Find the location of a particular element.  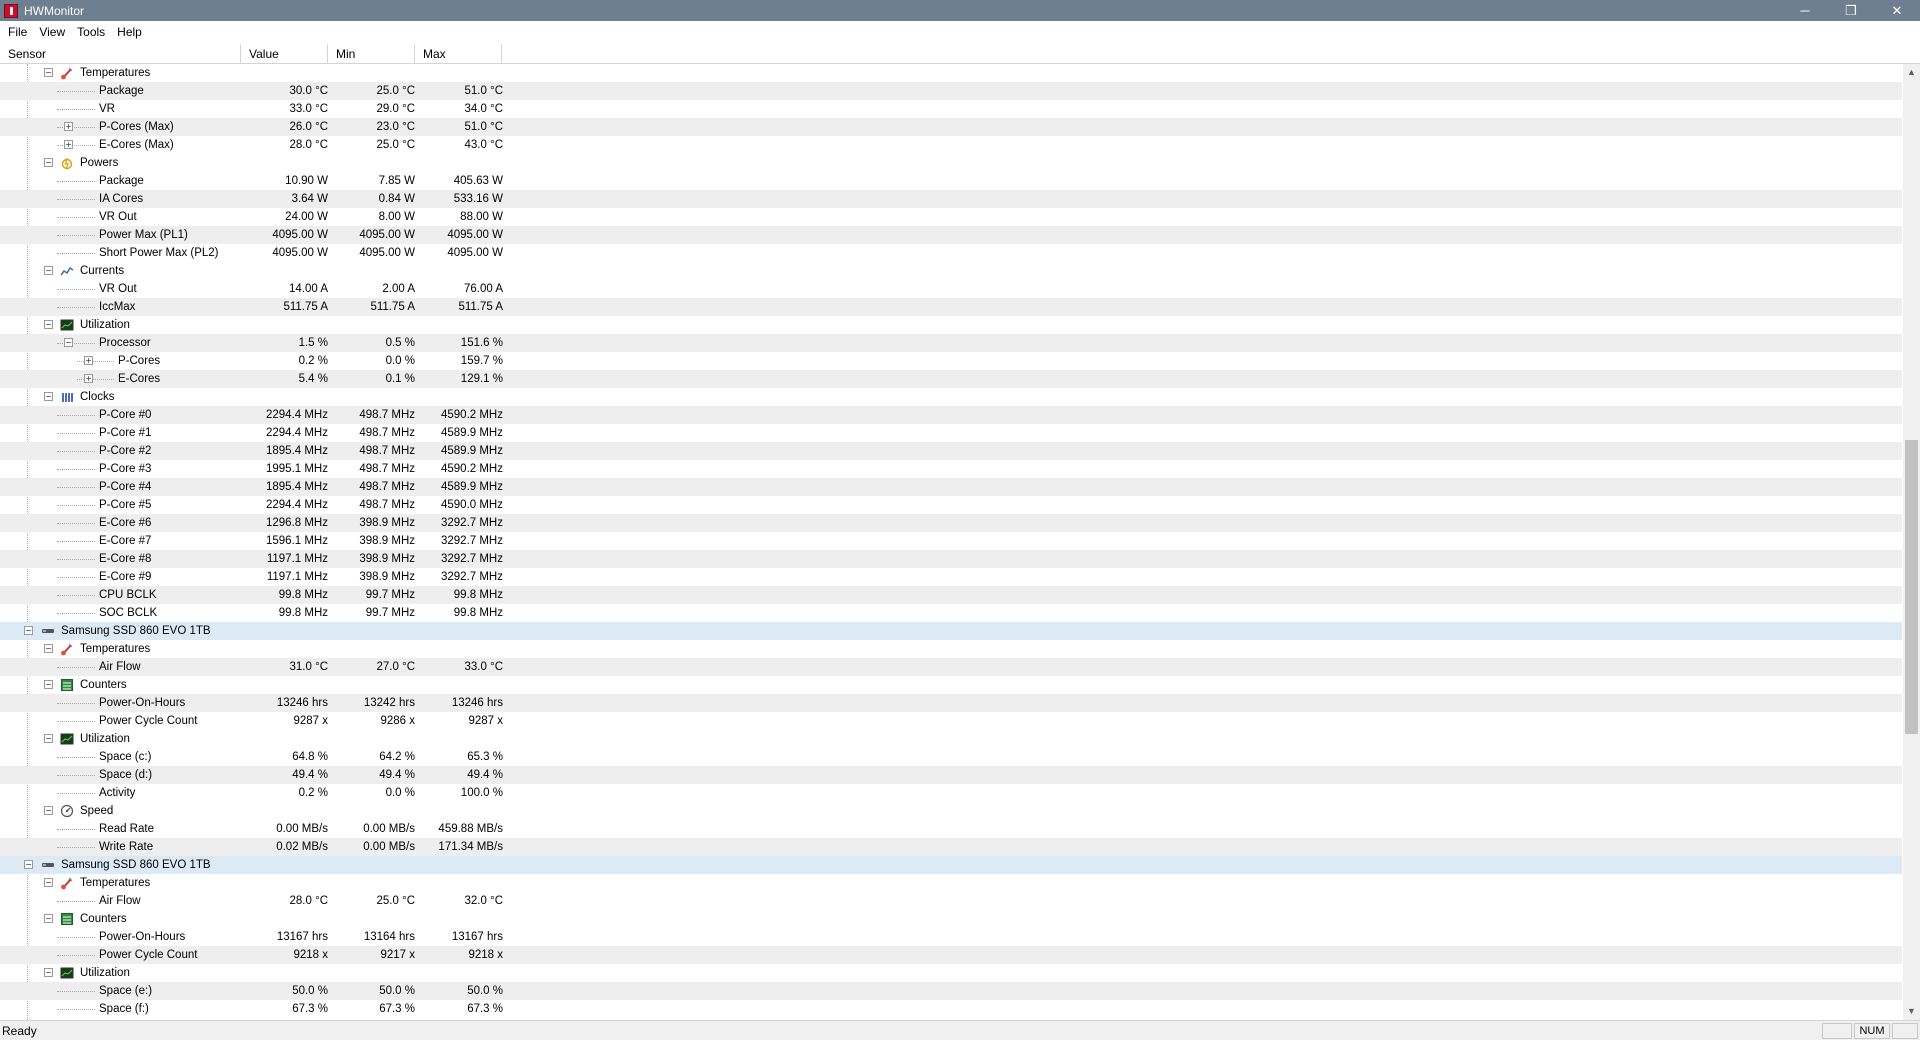

column-header-value: Value is located at coordinates (284, 54).